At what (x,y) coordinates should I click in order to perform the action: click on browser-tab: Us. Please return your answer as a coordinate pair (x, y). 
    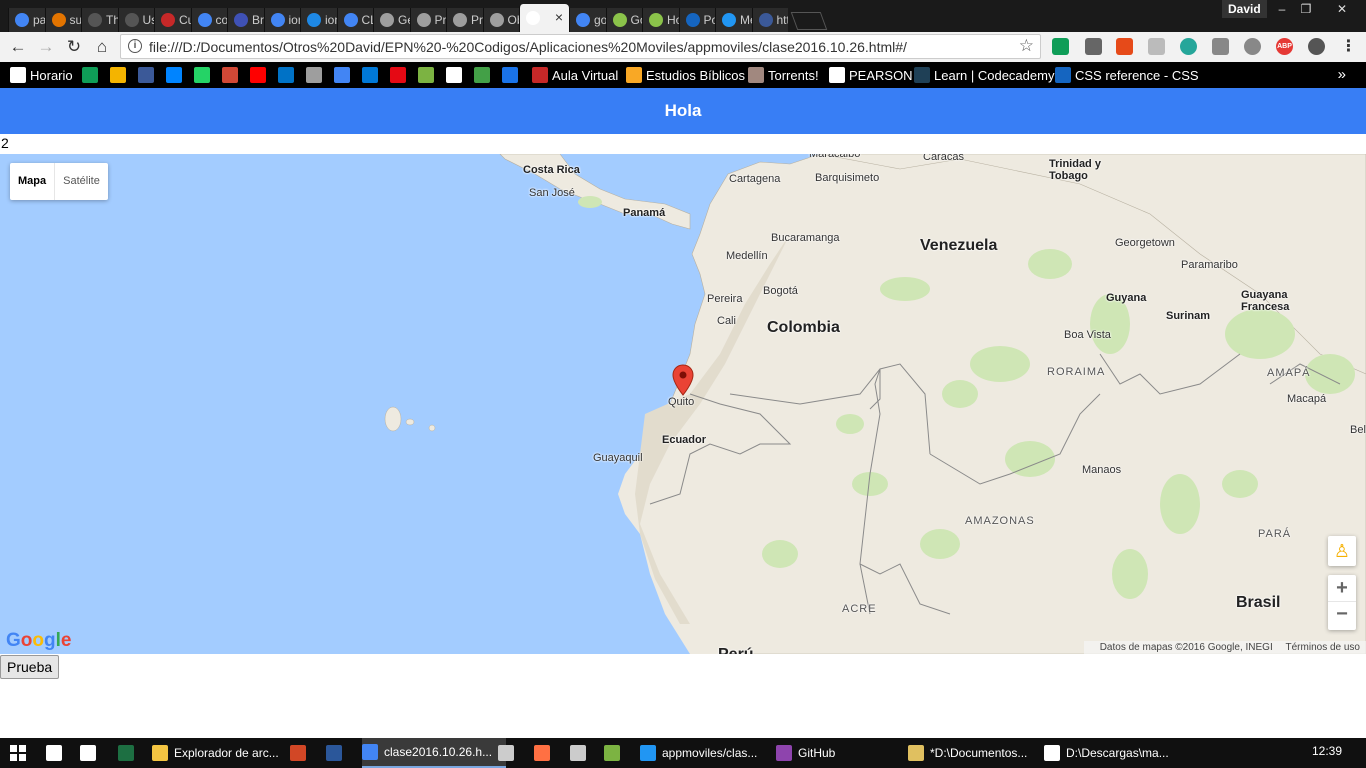
    Looking at the image, I should click on (135, 20).